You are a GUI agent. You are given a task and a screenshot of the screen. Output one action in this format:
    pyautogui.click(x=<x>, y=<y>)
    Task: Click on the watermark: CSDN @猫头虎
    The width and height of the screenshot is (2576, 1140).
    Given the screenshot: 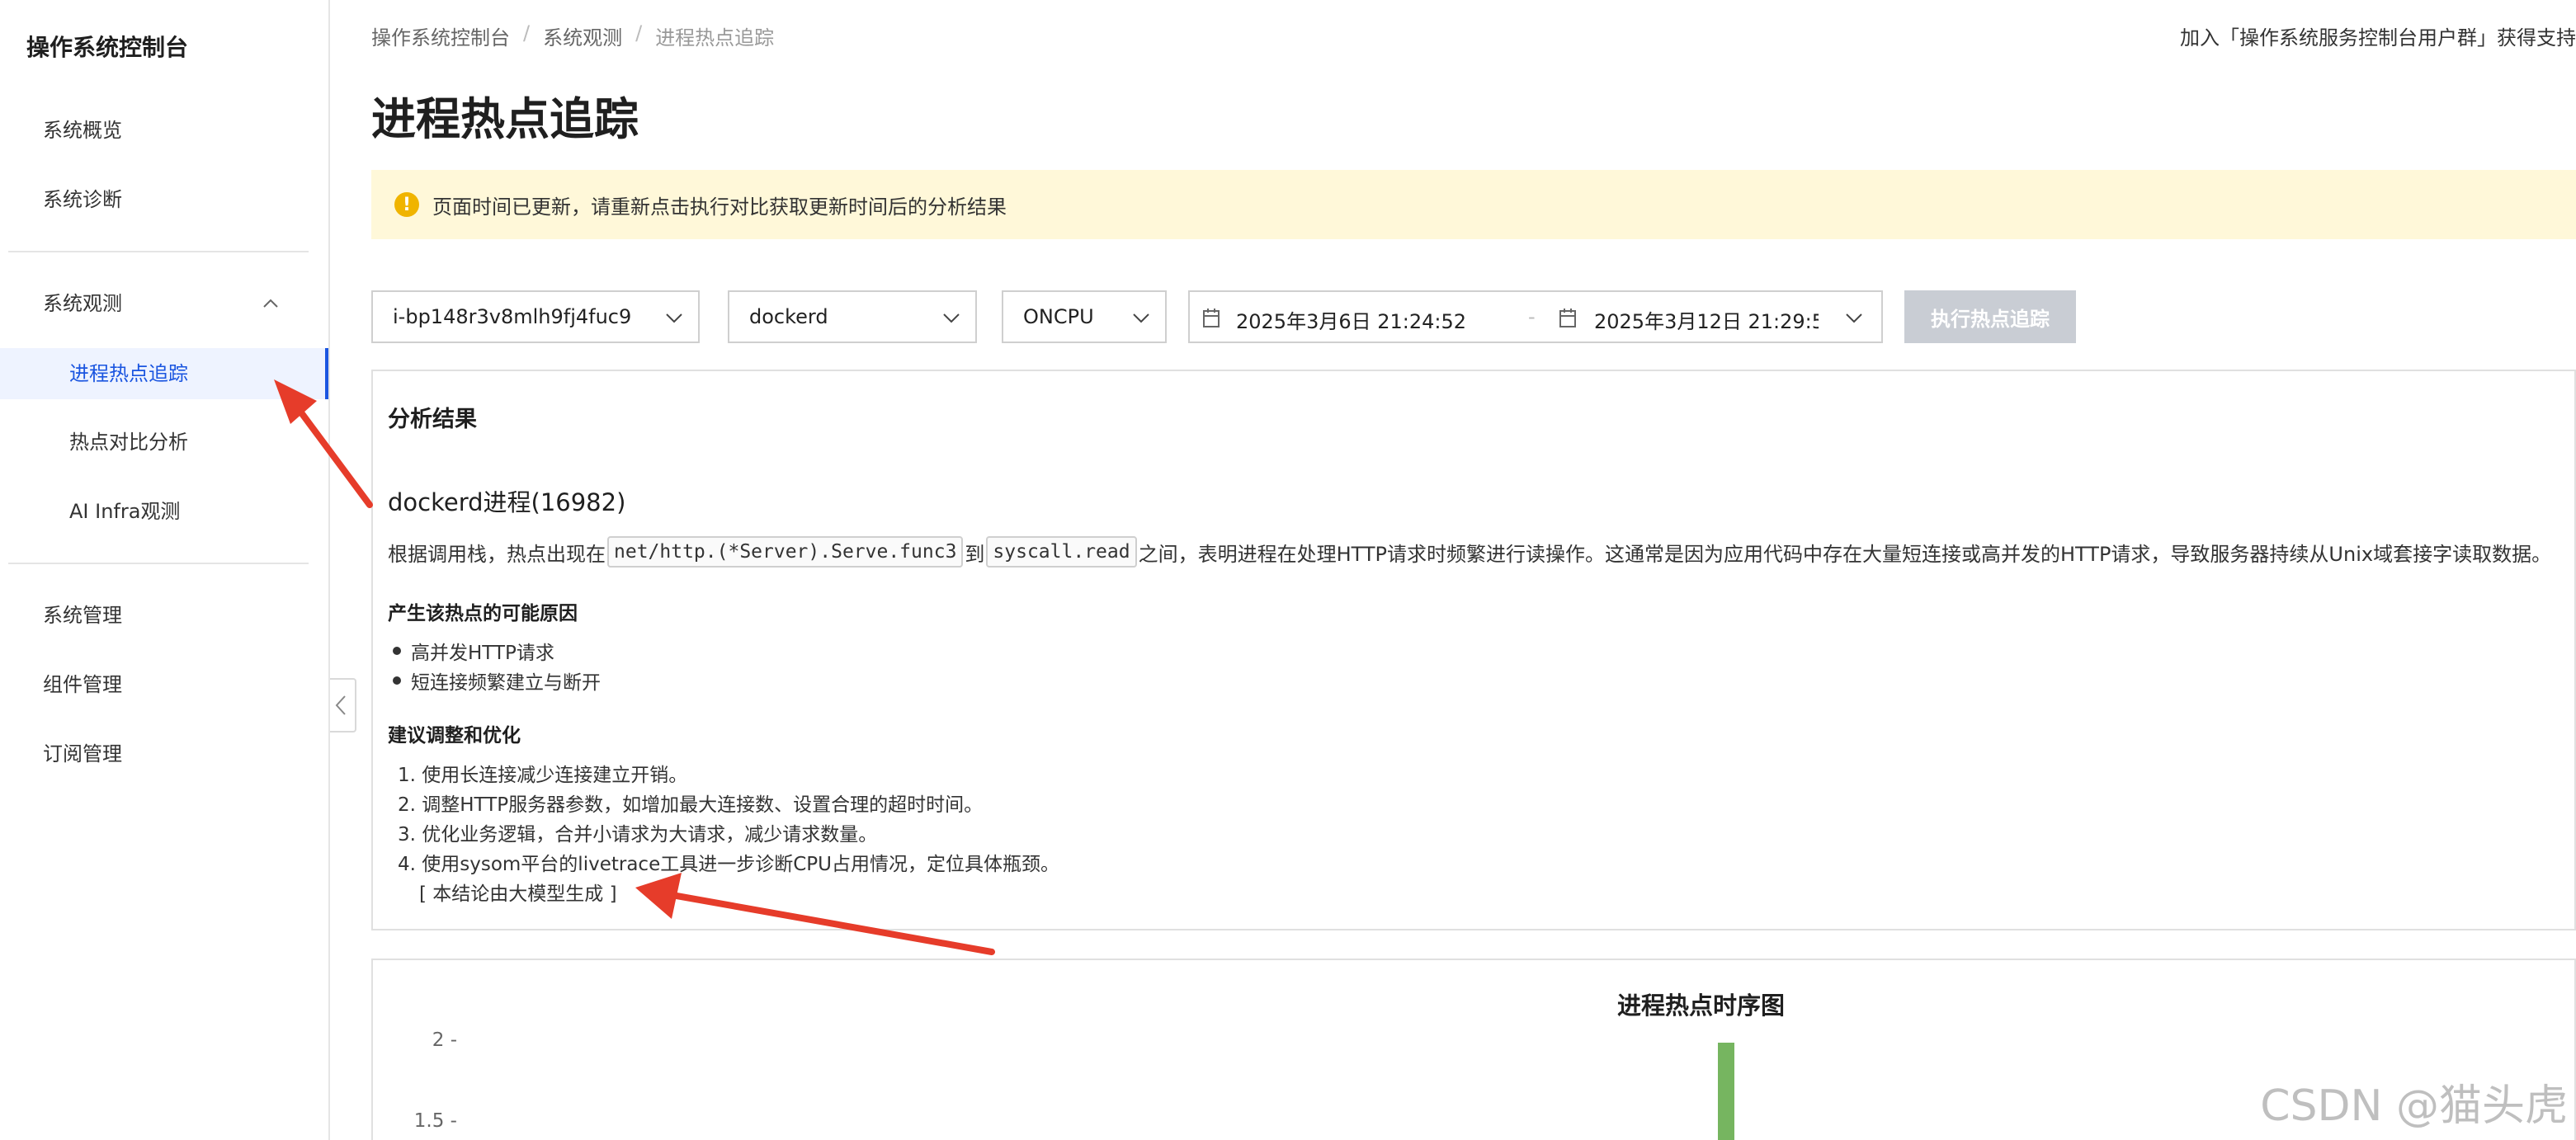 What is the action you would take?
    pyautogui.click(x=2414, y=1106)
    